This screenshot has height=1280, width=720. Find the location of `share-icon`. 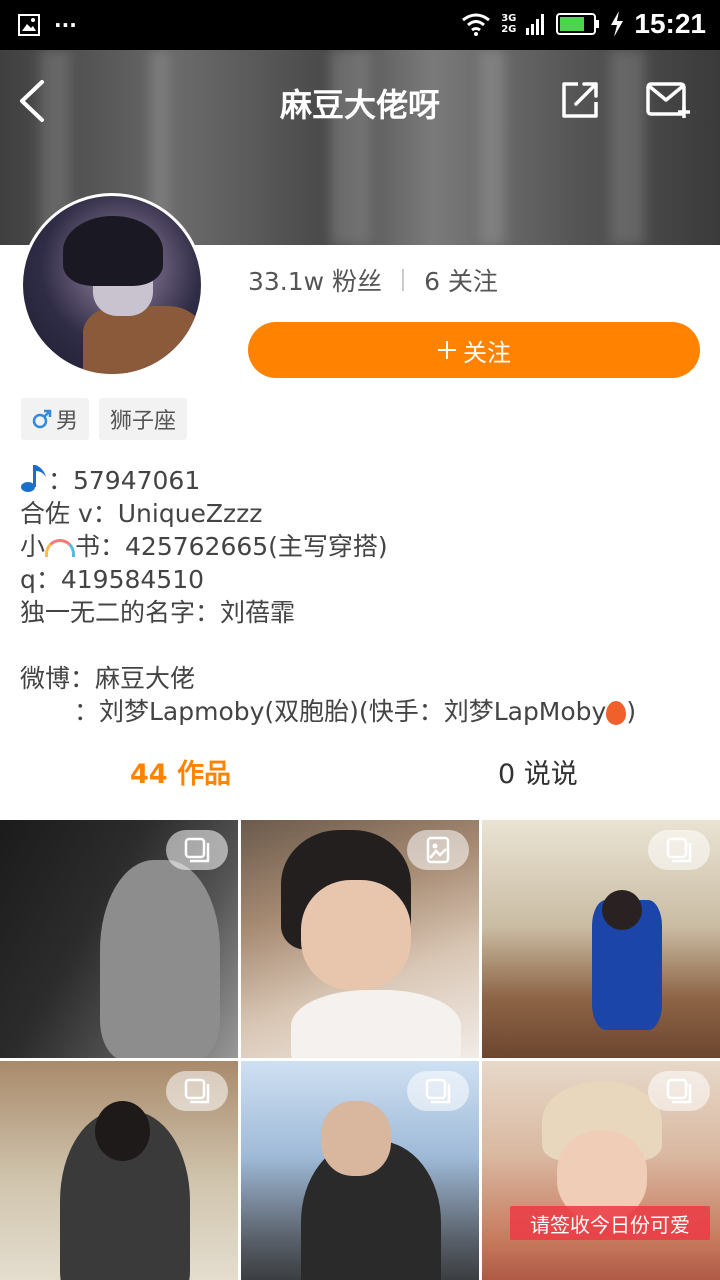

share-icon is located at coordinates (580, 100).